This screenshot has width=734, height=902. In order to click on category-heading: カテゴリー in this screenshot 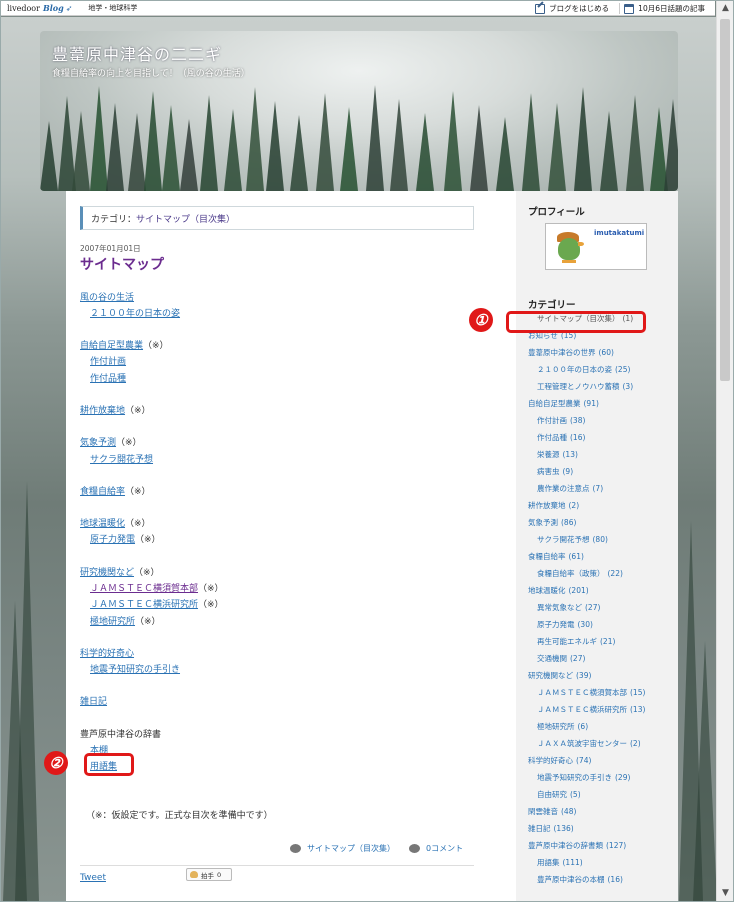, I will do `click(552, 305)`.